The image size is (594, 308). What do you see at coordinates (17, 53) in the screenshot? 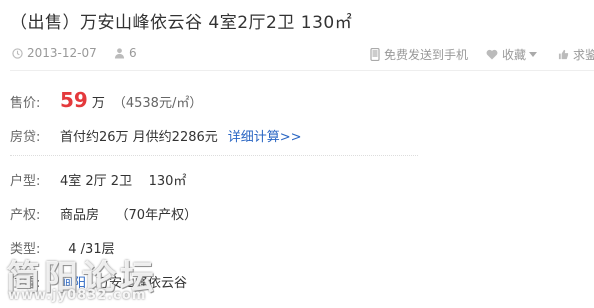
I see `clock-icon` at bounding box center [17, 53].